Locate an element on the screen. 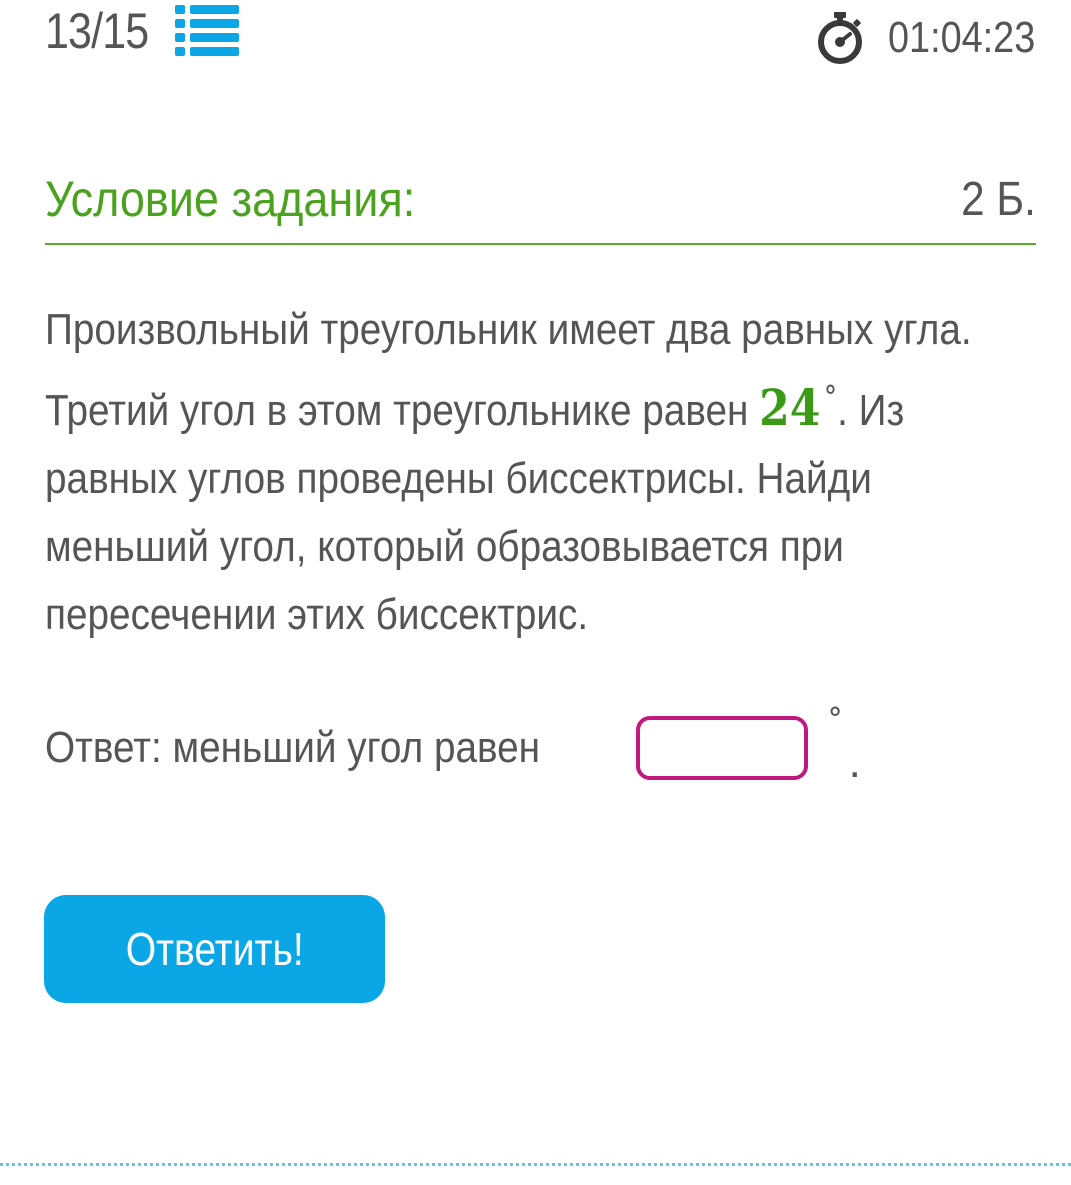 The height and width of the screenshot is (1185, 1071). timer: 01:04:23 is located at coordinates (925, 38).